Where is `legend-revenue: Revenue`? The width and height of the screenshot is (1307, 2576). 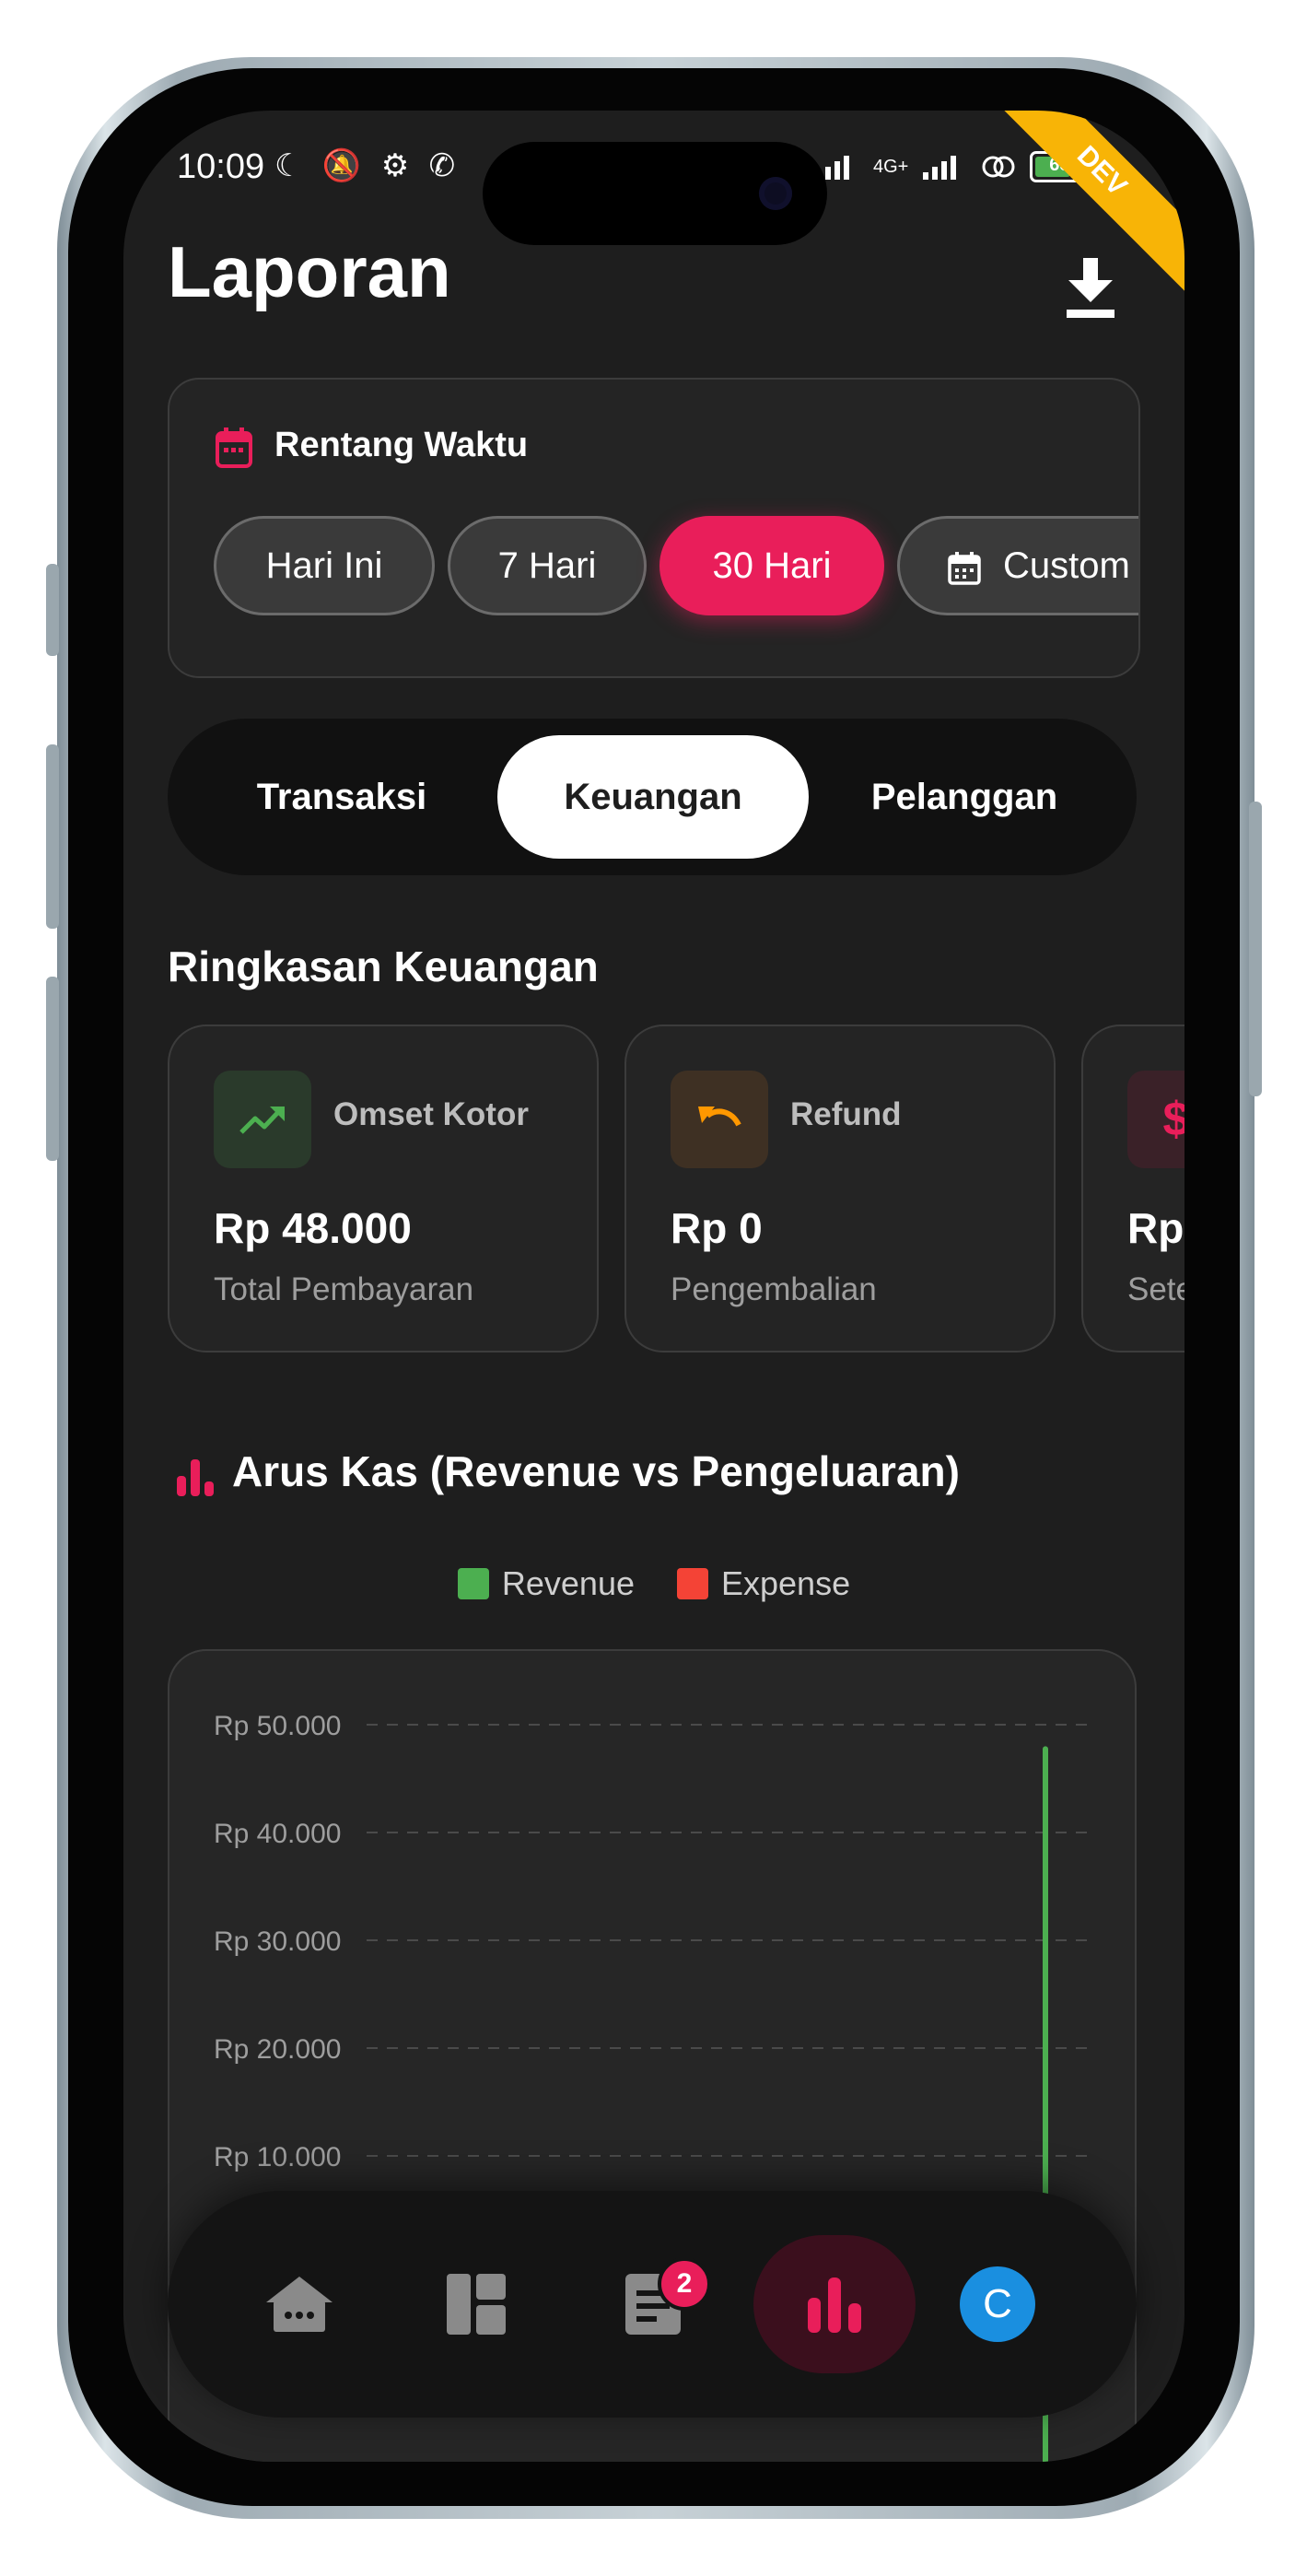 legend-revenue: Revenue is located at coordinates (546, 1583).